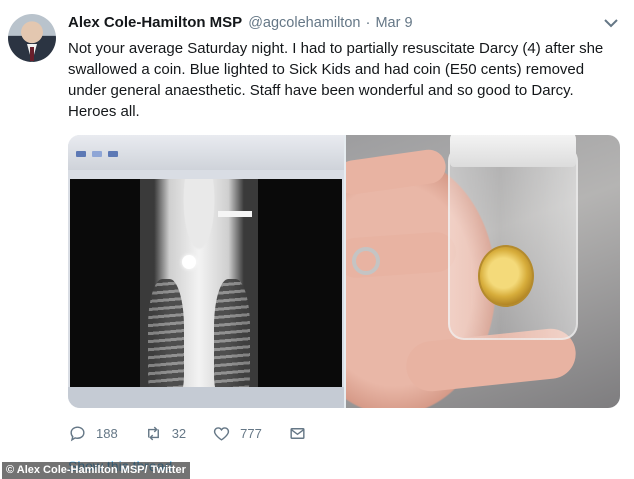  I want to click on avatar, so click(32, 38).